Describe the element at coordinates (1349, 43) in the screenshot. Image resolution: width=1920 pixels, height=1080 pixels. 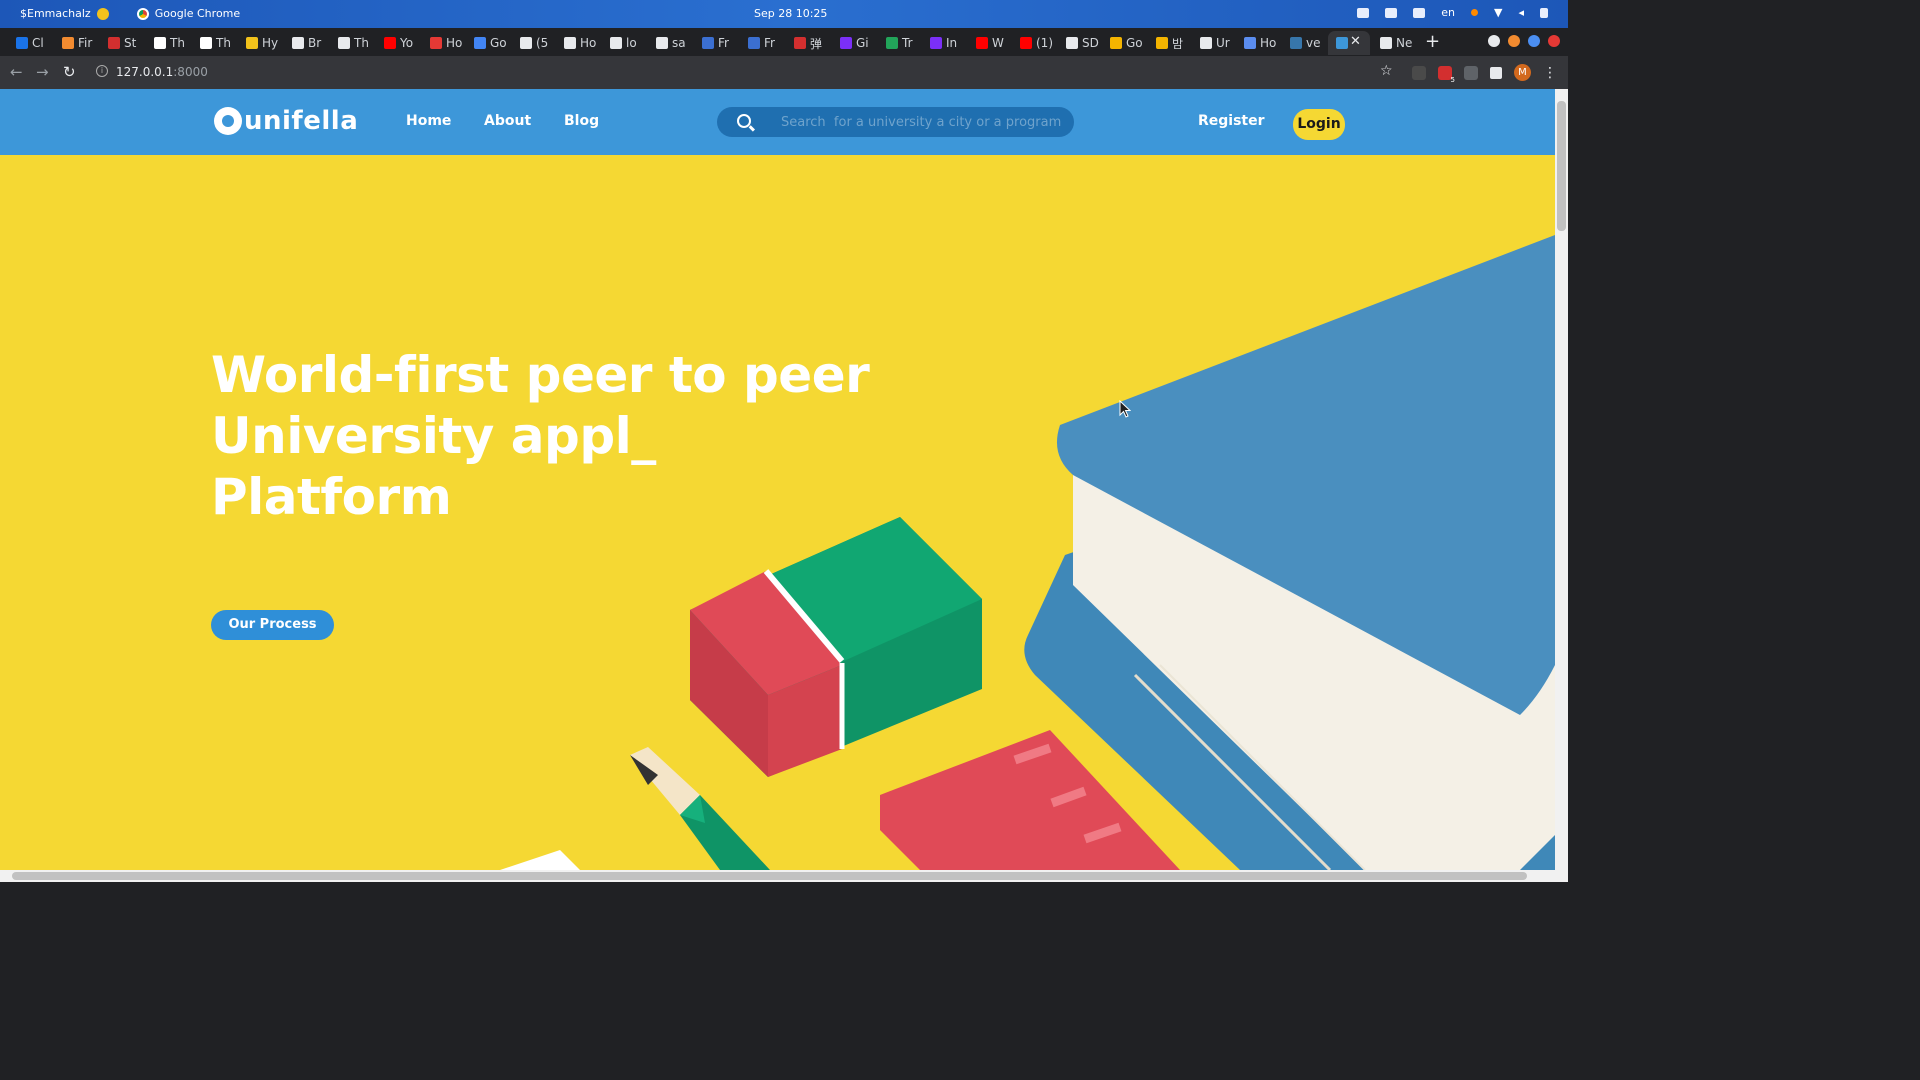
I see `browser-tab` at that location.